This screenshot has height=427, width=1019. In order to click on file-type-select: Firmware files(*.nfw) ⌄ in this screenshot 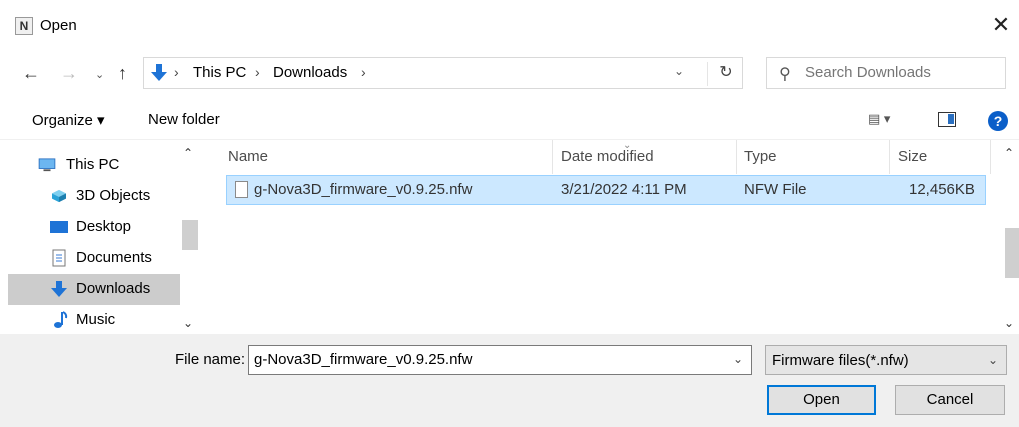, I will do `click(886, 360)`.